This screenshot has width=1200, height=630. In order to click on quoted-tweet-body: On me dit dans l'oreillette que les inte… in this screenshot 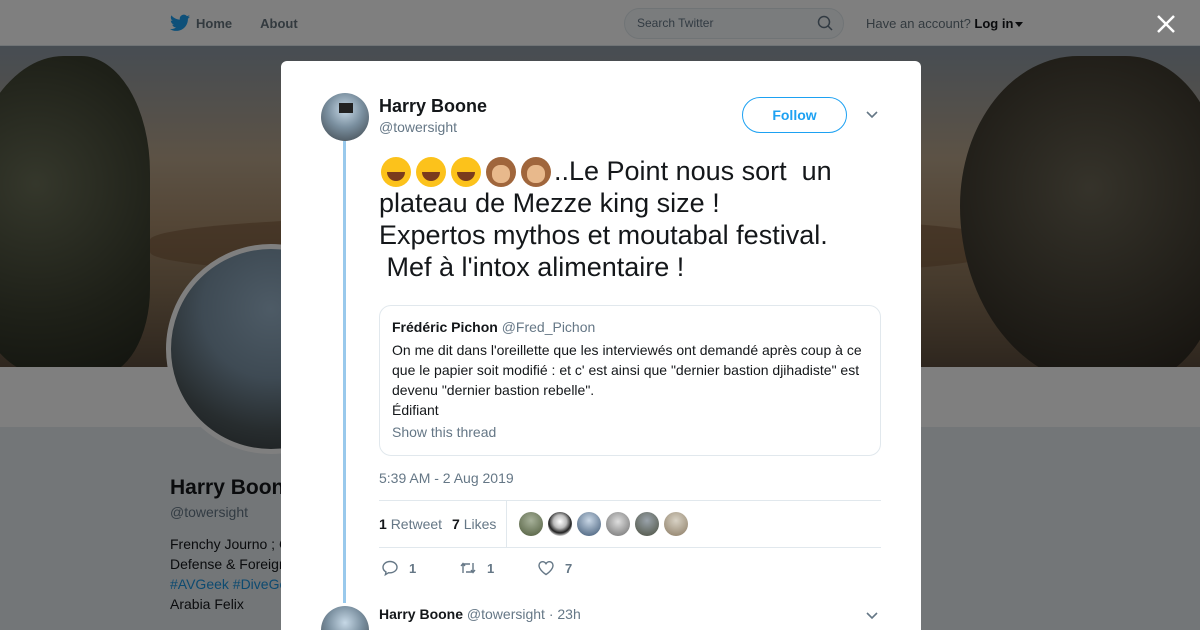, I will do `click(630, 380)`.